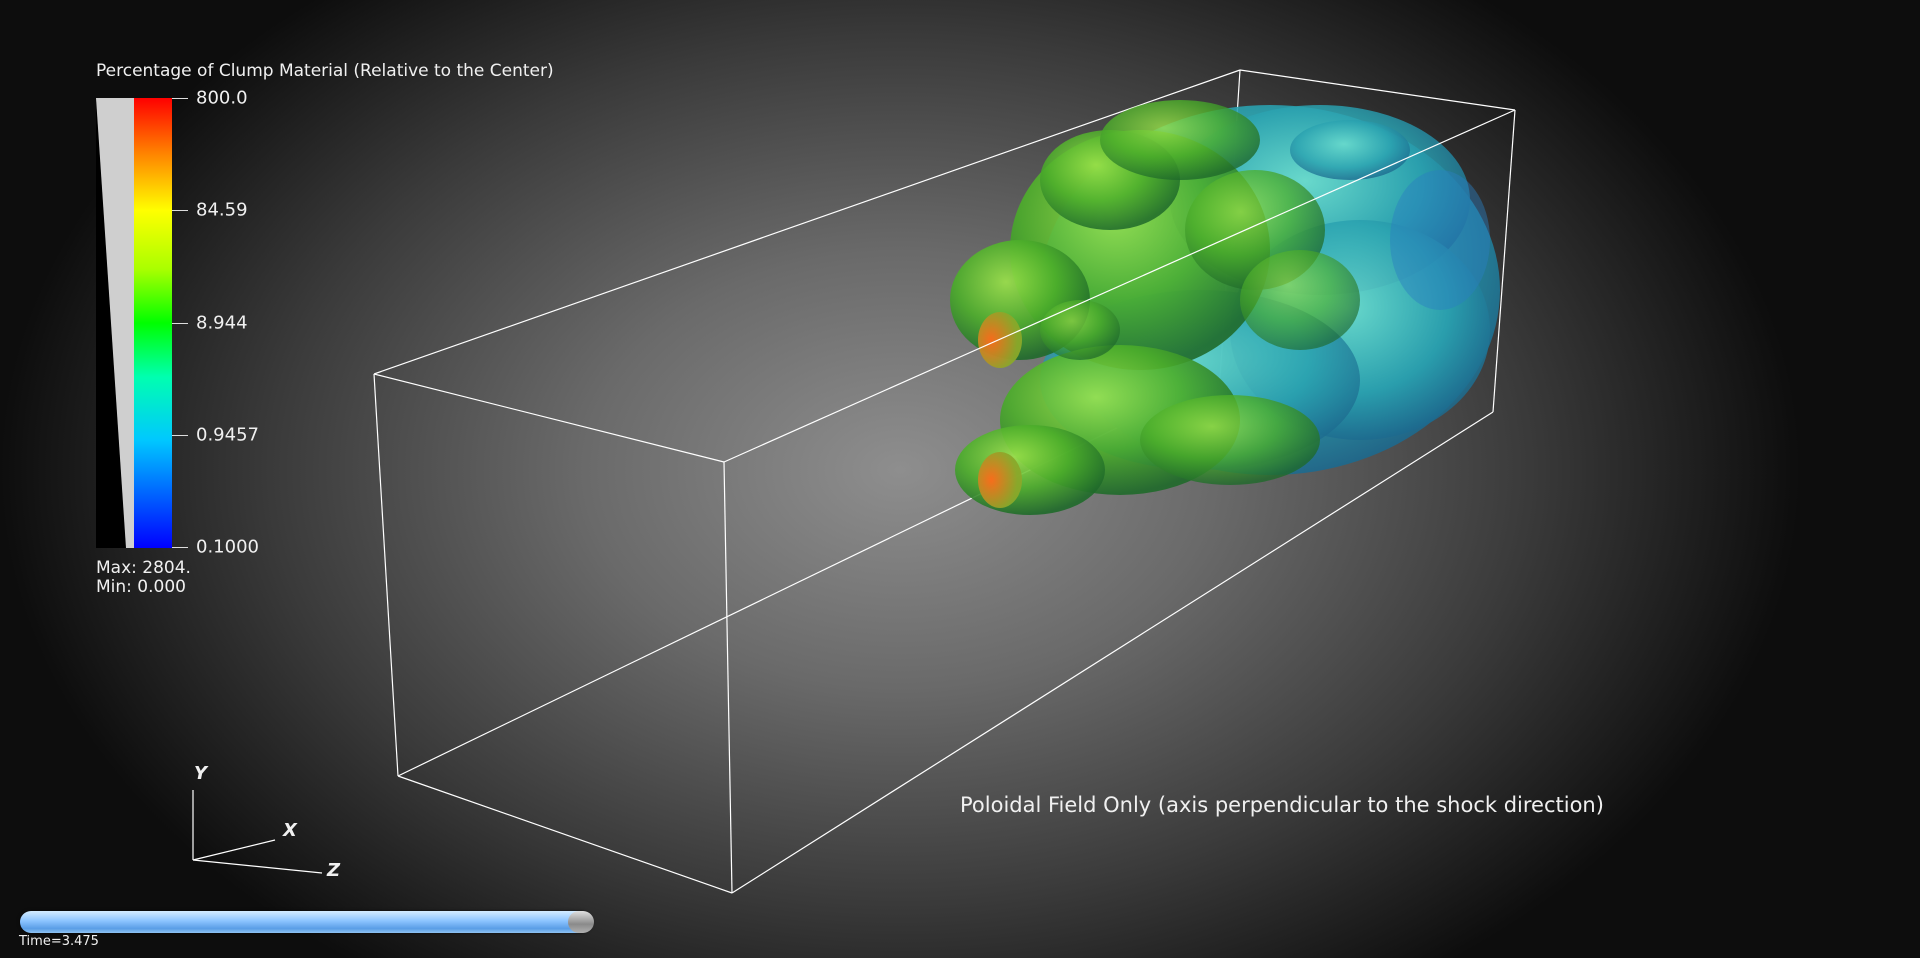  What do you see at coordinates (257, 866) in the screenshot?
I see `z-axis-line` at bounding box center [257, 866].